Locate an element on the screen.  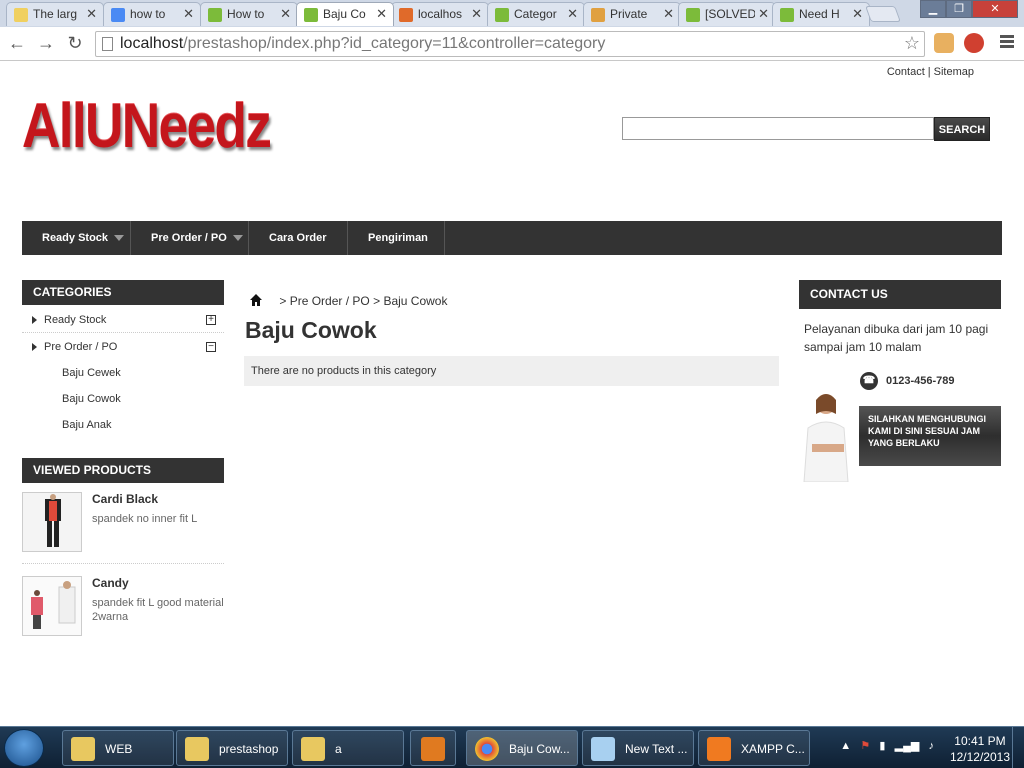
browser-tab: localhos ✕ is located at coordinates (440, 14).